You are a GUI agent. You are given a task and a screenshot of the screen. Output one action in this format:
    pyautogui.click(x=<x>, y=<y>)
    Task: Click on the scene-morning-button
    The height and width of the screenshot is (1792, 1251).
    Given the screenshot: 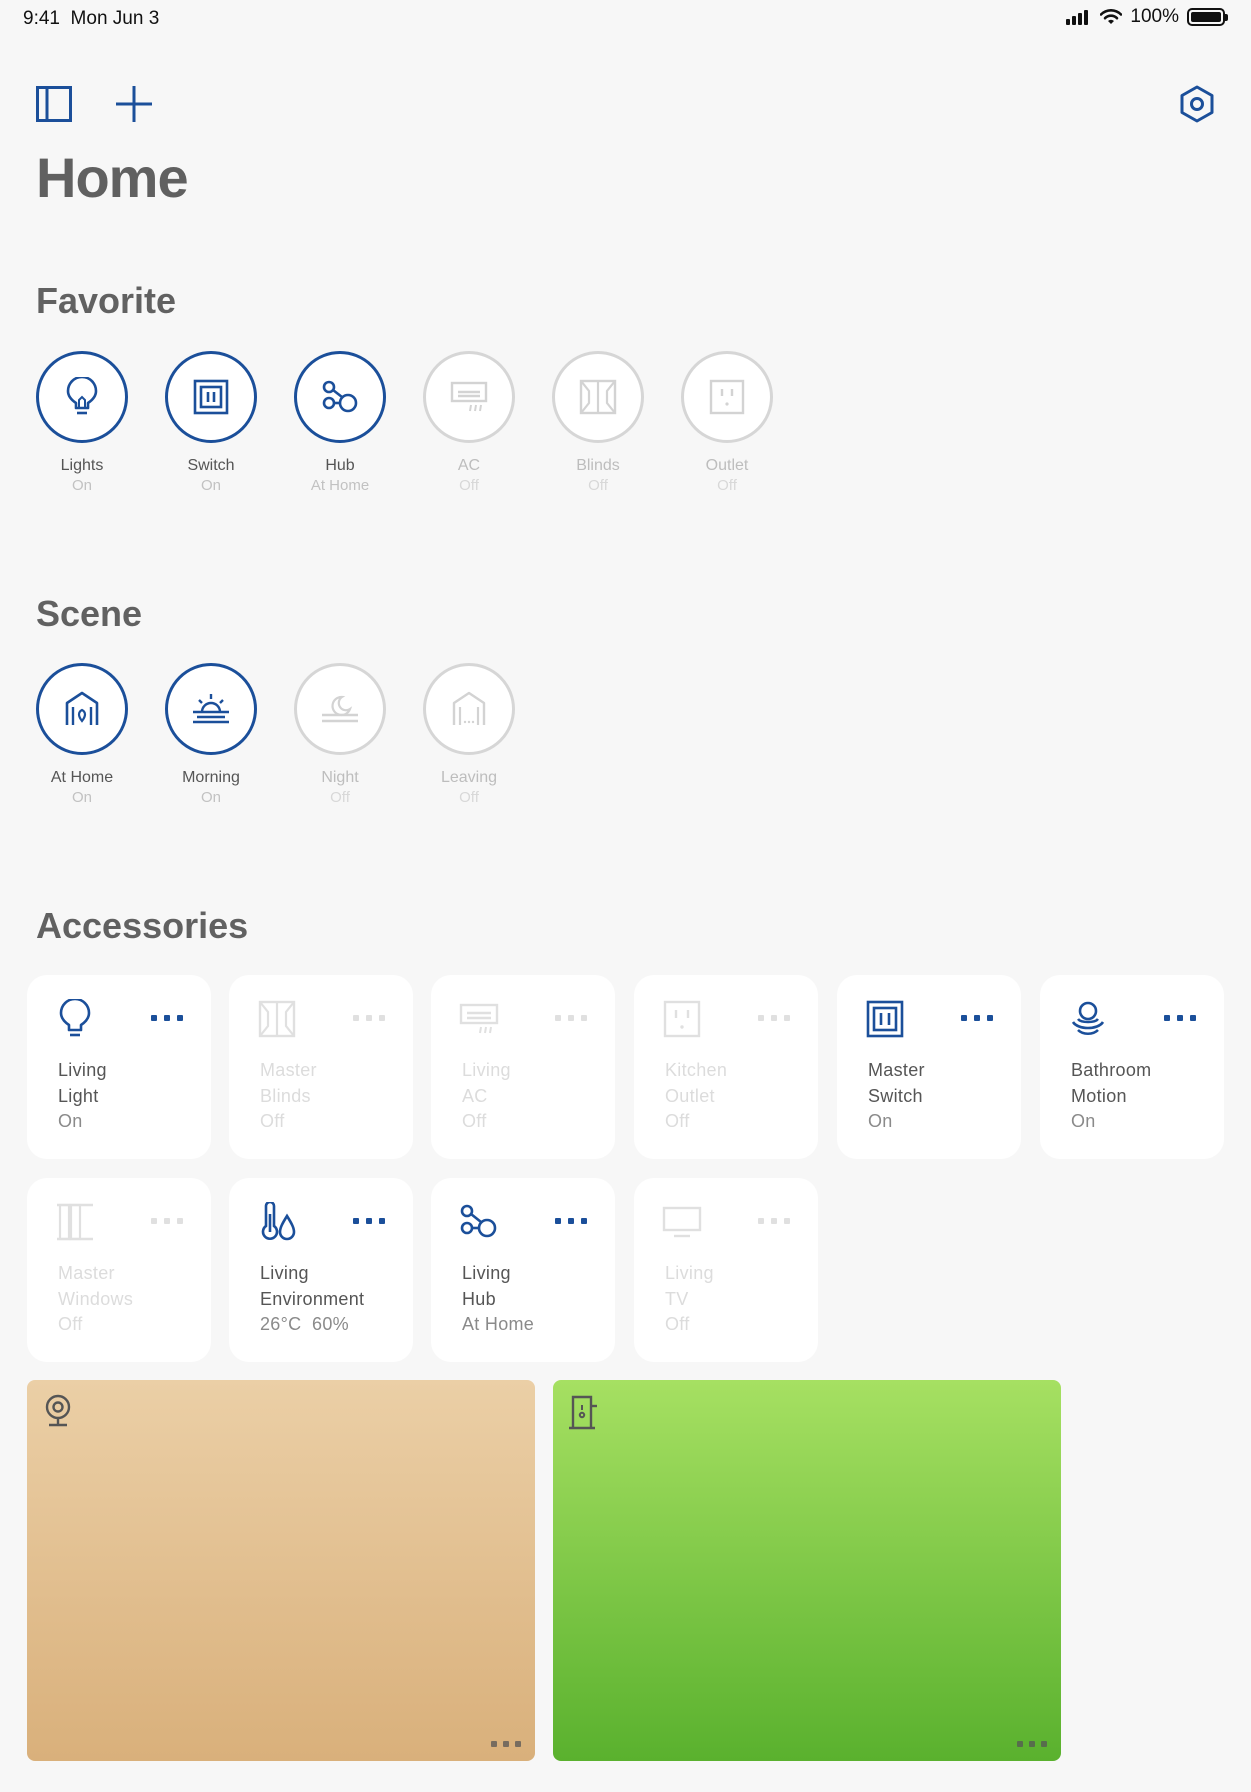 What is the action you would take?
    pyautogui.click(x=211, y=709)
    